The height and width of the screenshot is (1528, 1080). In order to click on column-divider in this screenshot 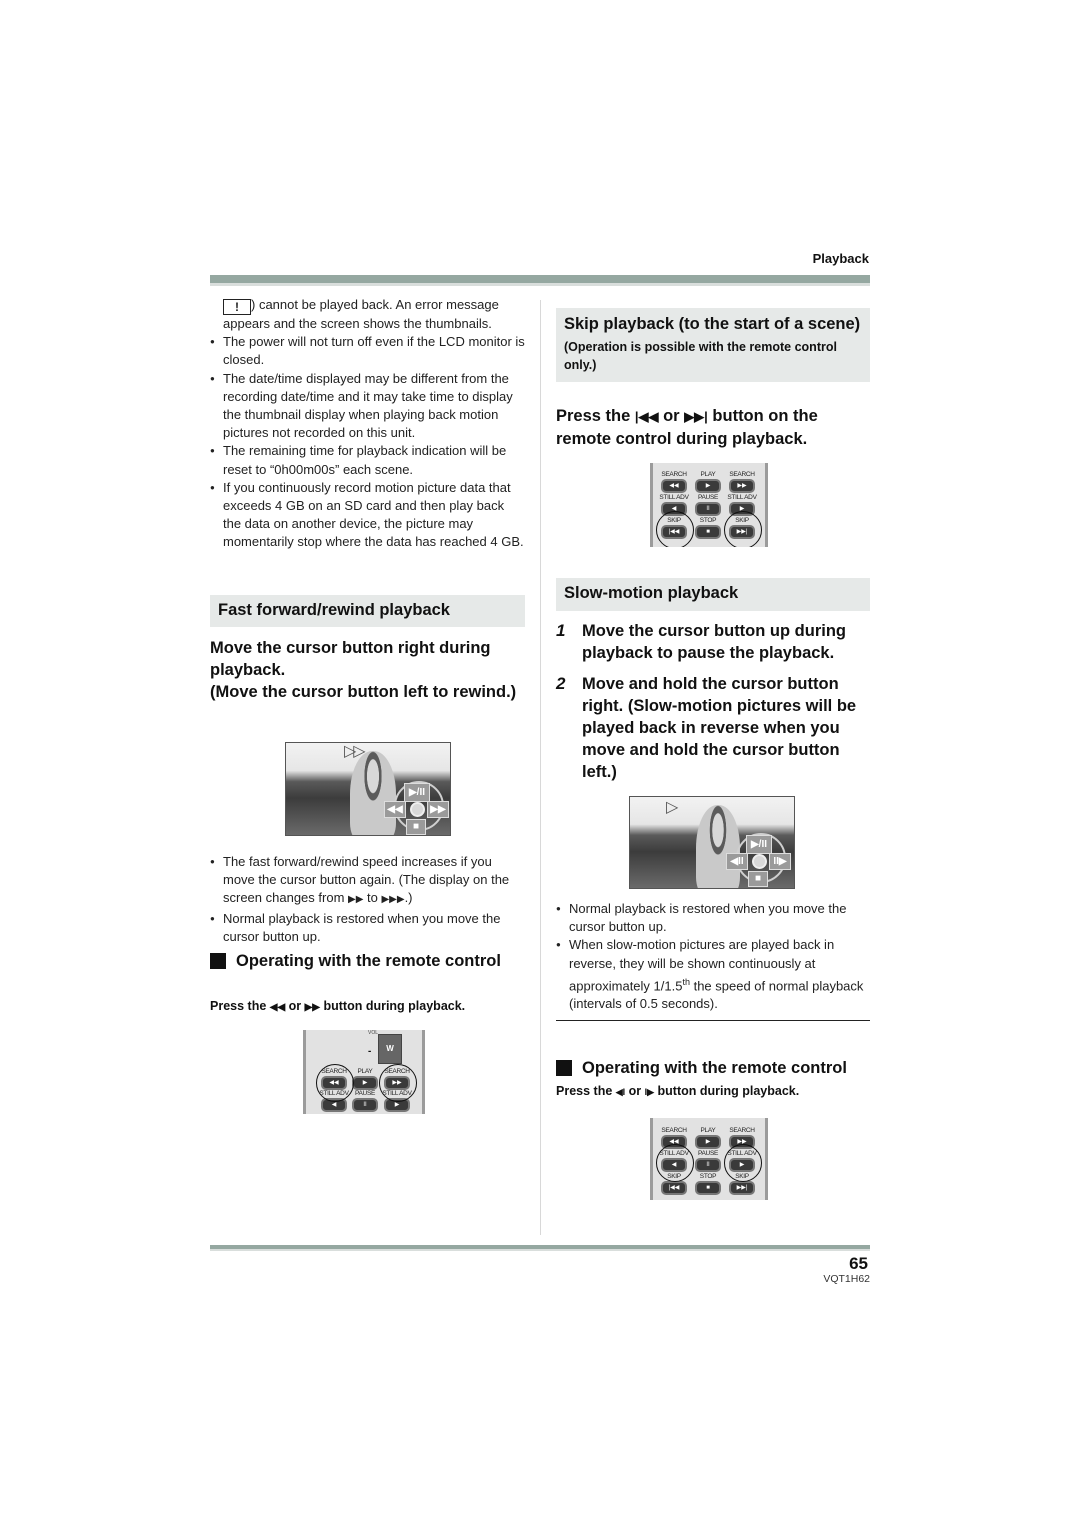, I will do `click(540, 767)`.